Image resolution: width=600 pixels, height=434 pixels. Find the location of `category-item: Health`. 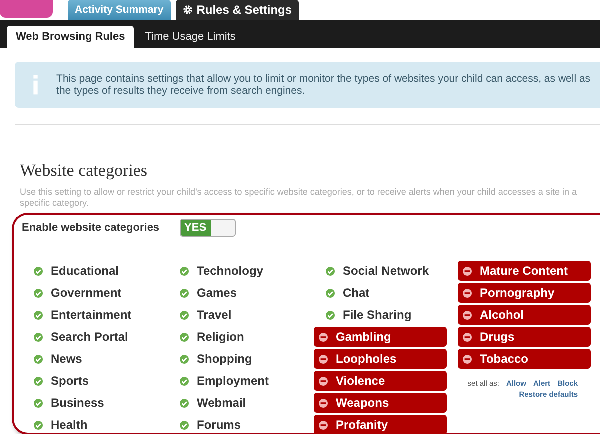

category-item: Health is located at coordinates (88, 424).